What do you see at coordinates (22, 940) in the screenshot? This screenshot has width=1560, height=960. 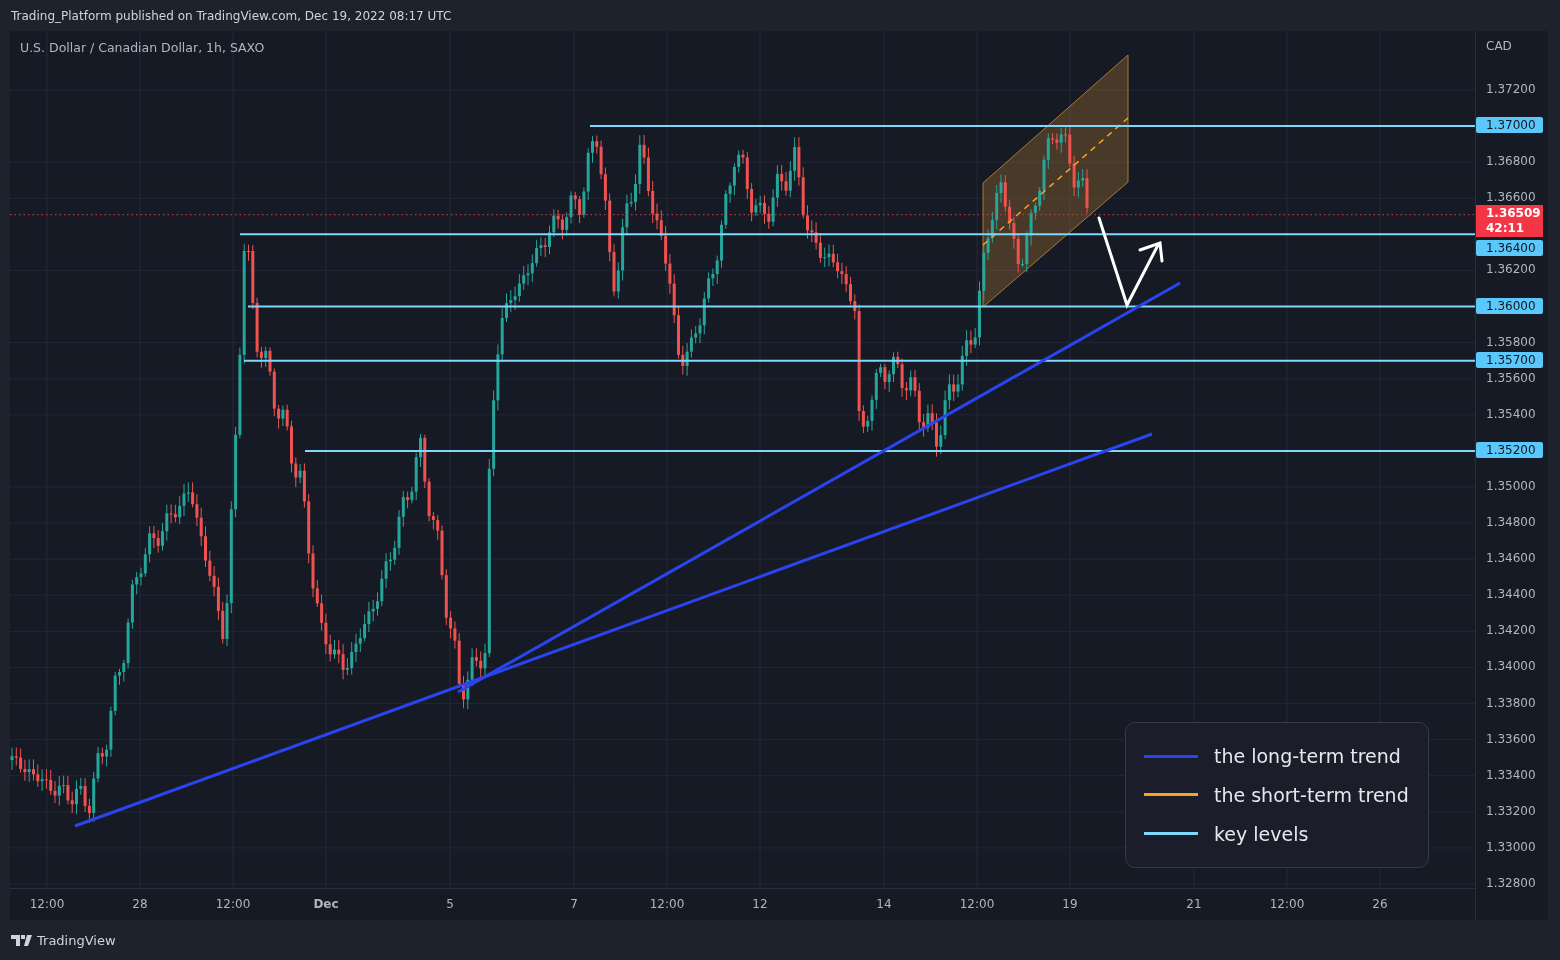 I see `tradingview-logo-icon` at bounding box center [22, 940].